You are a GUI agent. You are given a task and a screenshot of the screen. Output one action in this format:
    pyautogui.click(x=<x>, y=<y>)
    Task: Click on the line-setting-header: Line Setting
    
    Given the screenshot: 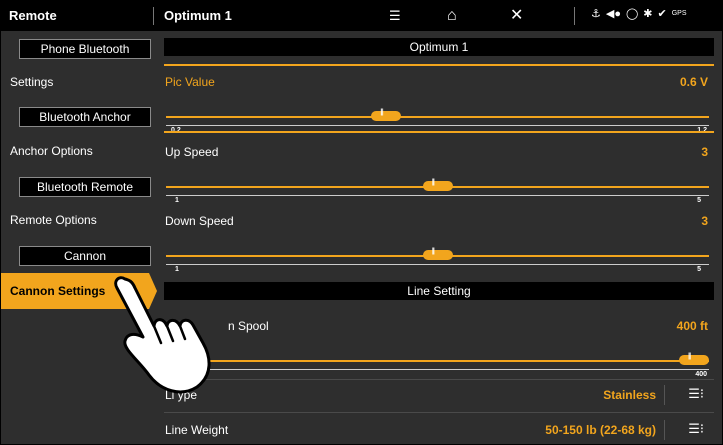 What is the action you would take?
    pyautogui.click(x=439, y=291)
    